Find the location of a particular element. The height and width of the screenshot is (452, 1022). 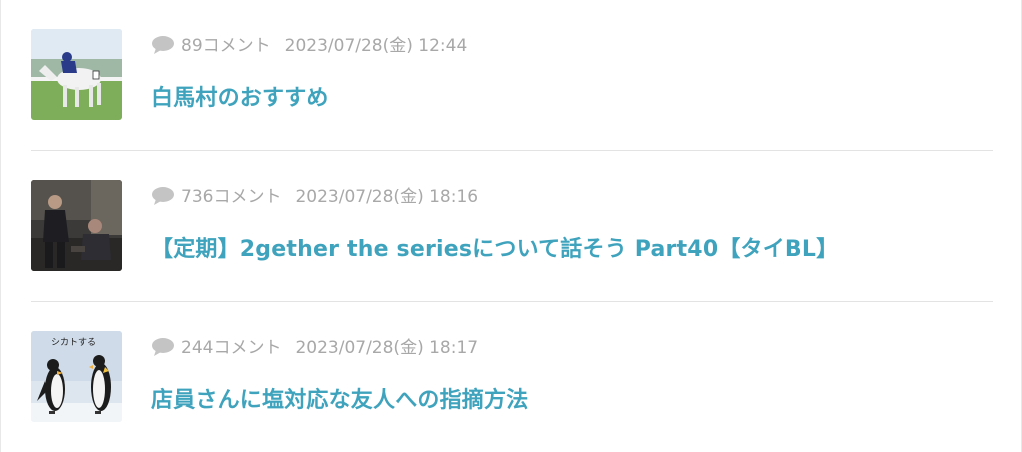

thumbnail-caption: シカトする is located at coordinates (73, 342).